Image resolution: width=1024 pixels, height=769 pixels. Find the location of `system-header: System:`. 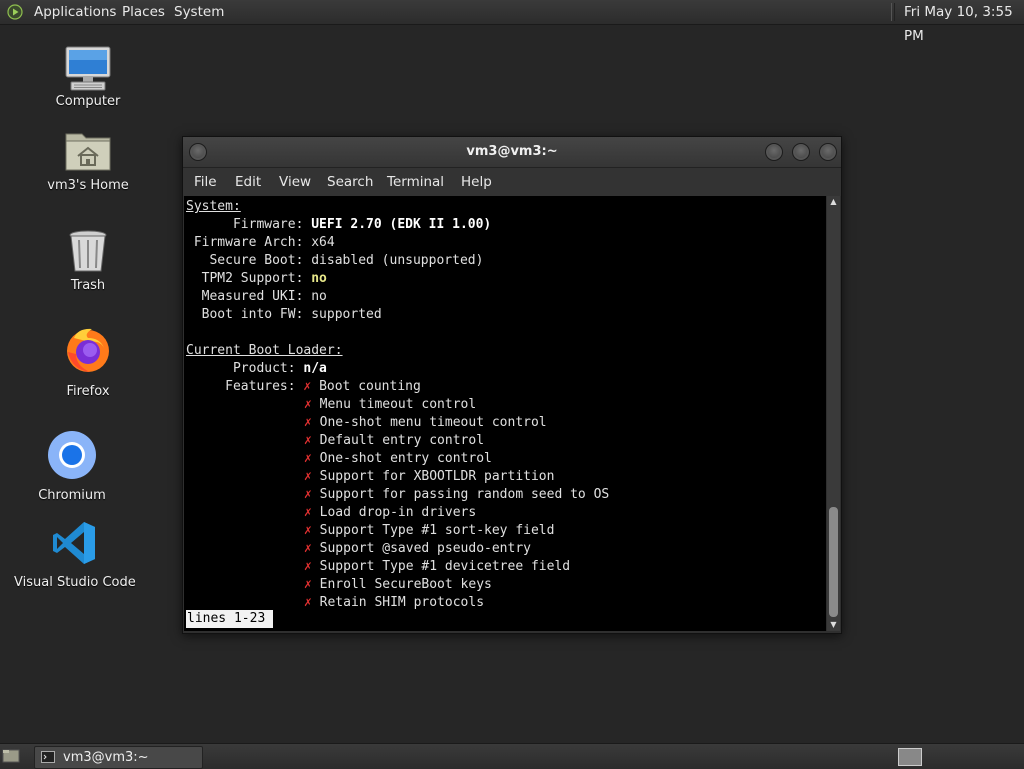

system-header: System: is located at coordinates (213, 206).